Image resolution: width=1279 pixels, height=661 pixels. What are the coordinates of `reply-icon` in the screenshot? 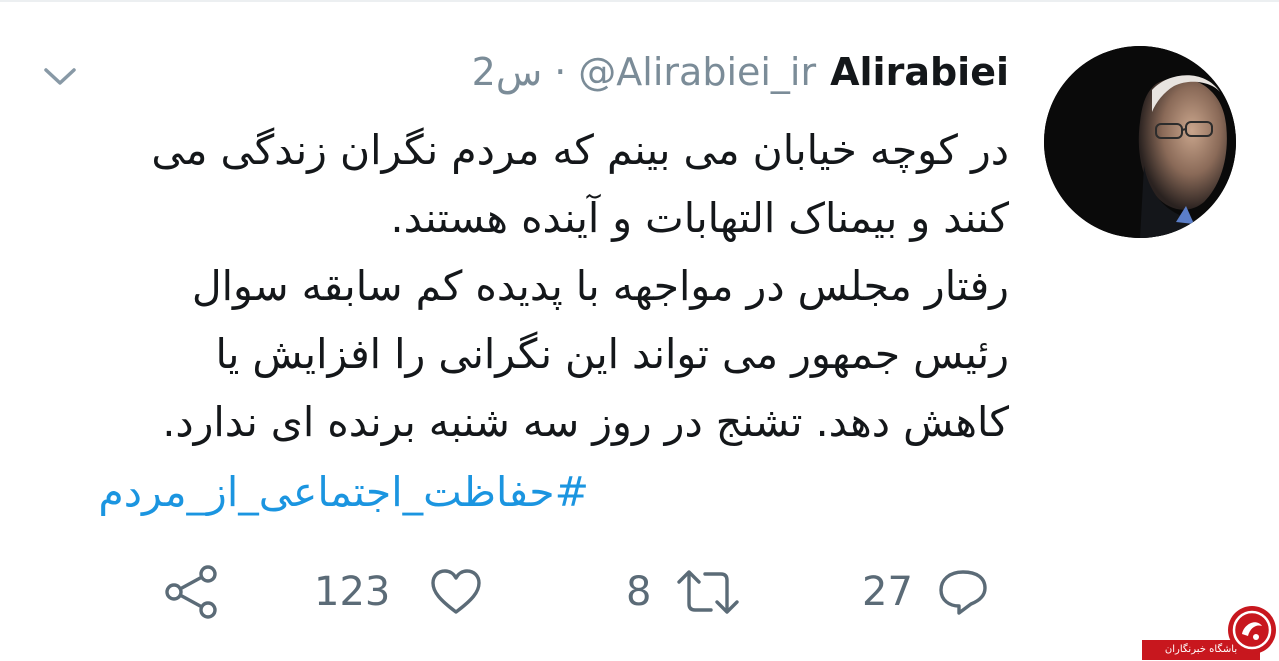 It's located at (963, 592).